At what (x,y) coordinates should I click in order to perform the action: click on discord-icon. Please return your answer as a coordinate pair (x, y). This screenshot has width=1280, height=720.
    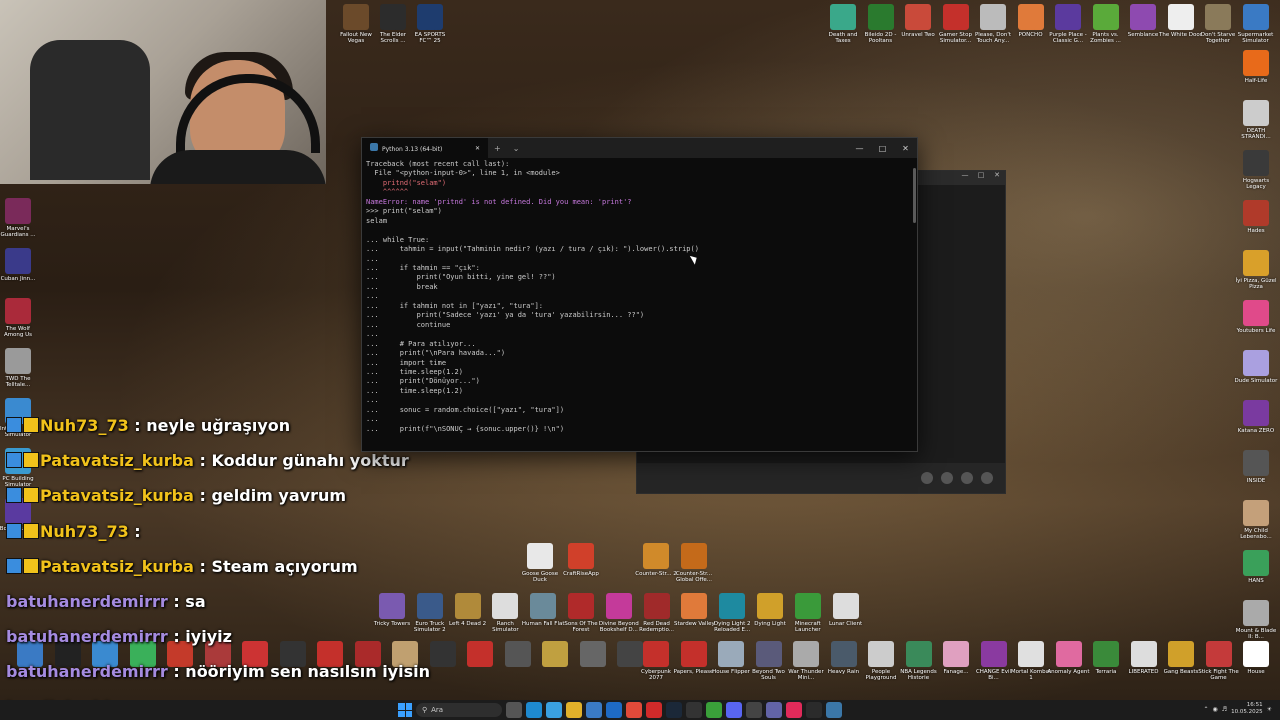
    Looking at the image, I should click on (734, 710).